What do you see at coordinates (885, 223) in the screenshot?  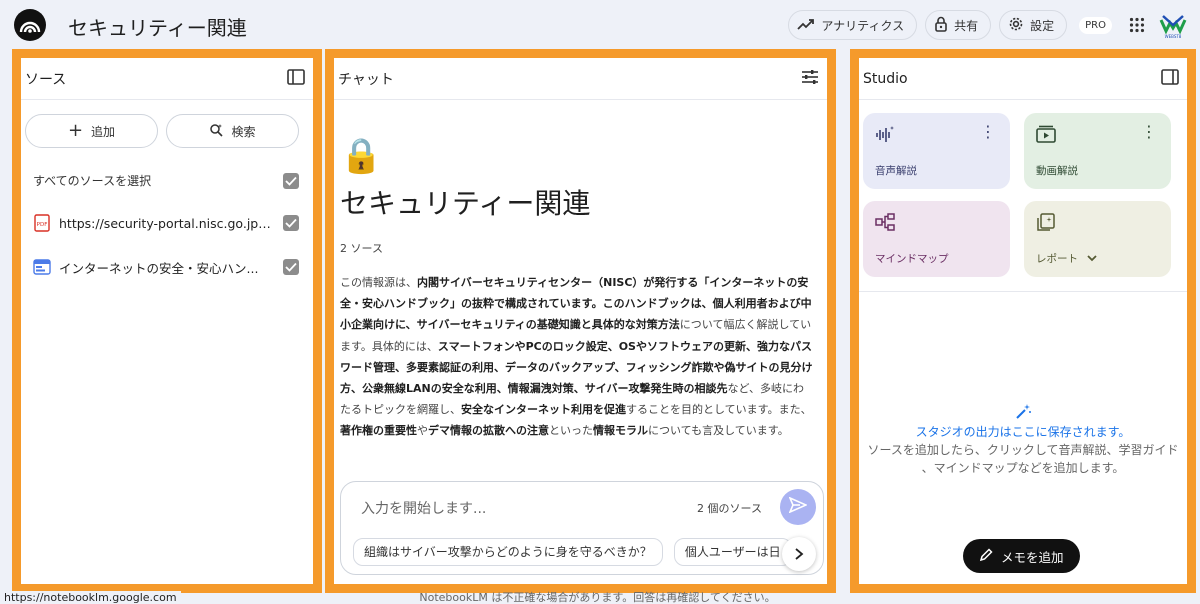 I see `mind-map-icon` at bounding box center [885, 223].